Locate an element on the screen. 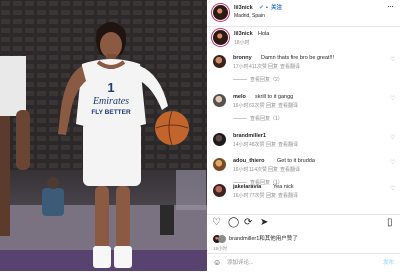 This screenshot has width=400, height=272. caption-text: Hola is located at coordinates (264, 34).